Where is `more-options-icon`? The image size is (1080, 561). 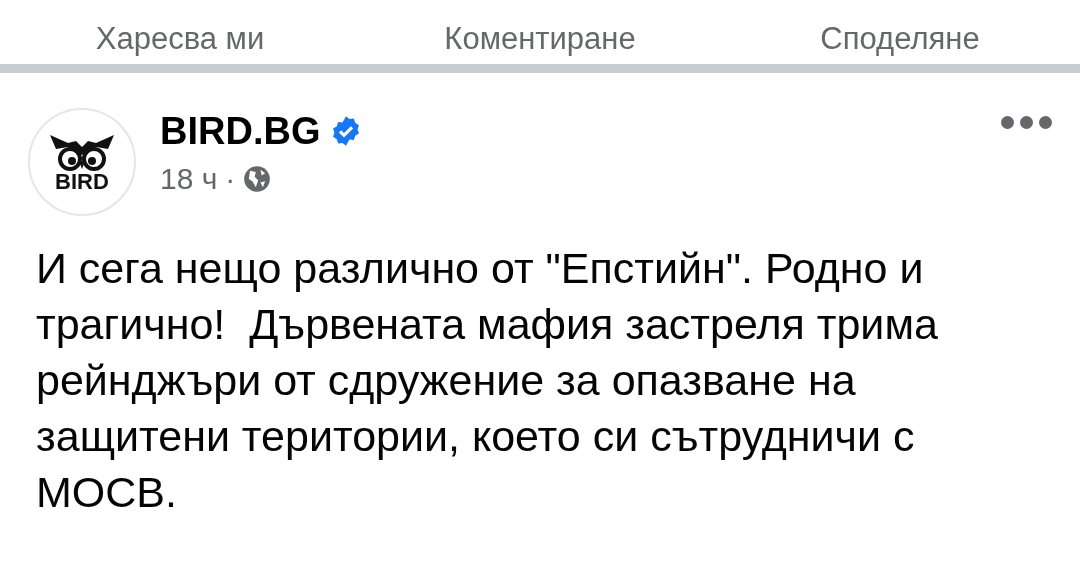
more-options-icon is located at coordinates (1026, 122).